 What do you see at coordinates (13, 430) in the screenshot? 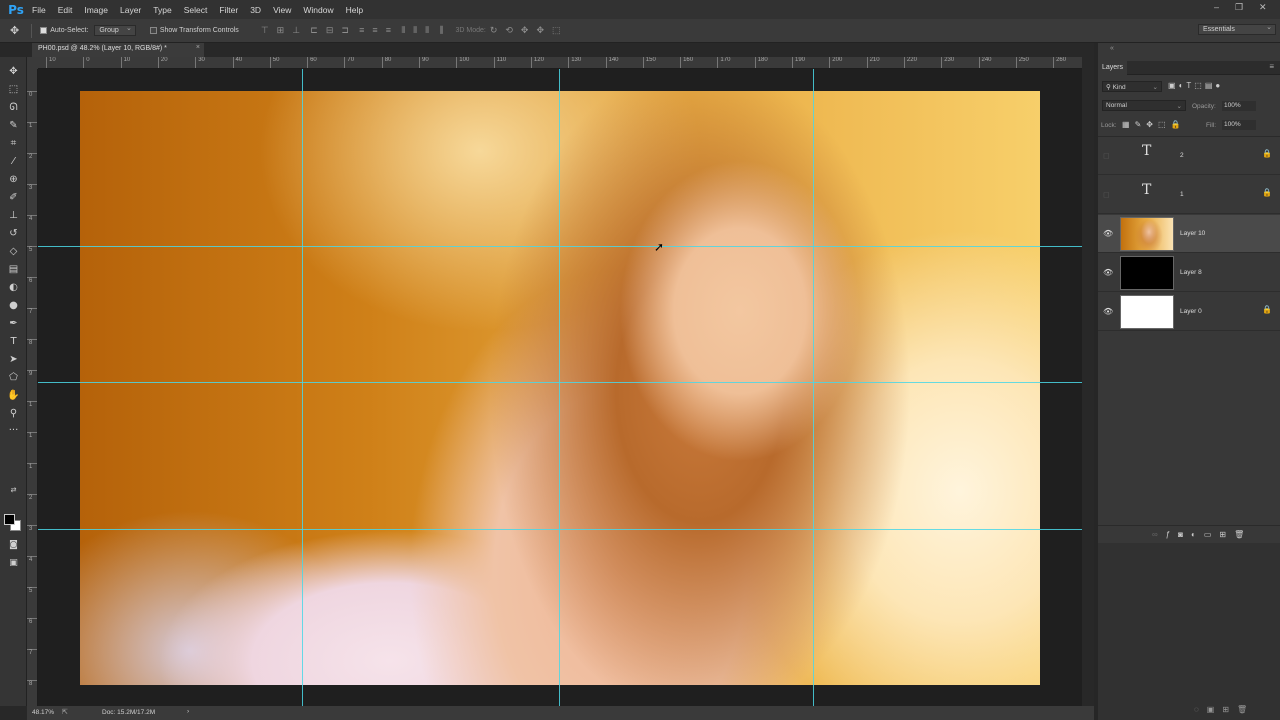
I see `more-tools-icon: ···` at bounding box center [13, 430].